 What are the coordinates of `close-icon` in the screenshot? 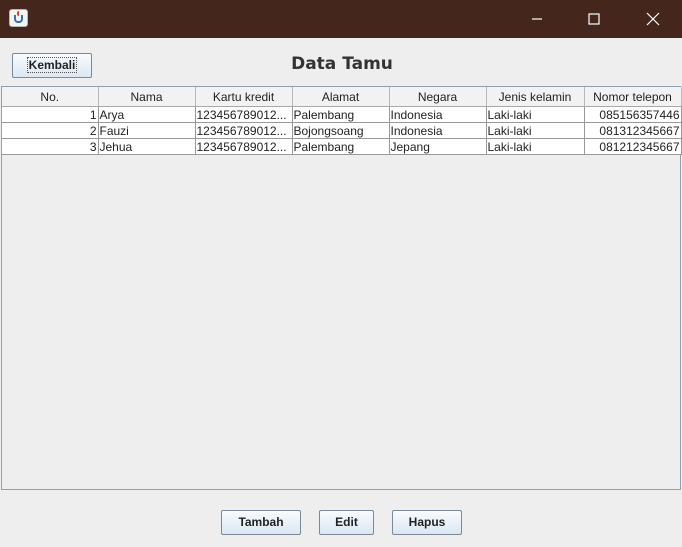 It's located at (653, 19).